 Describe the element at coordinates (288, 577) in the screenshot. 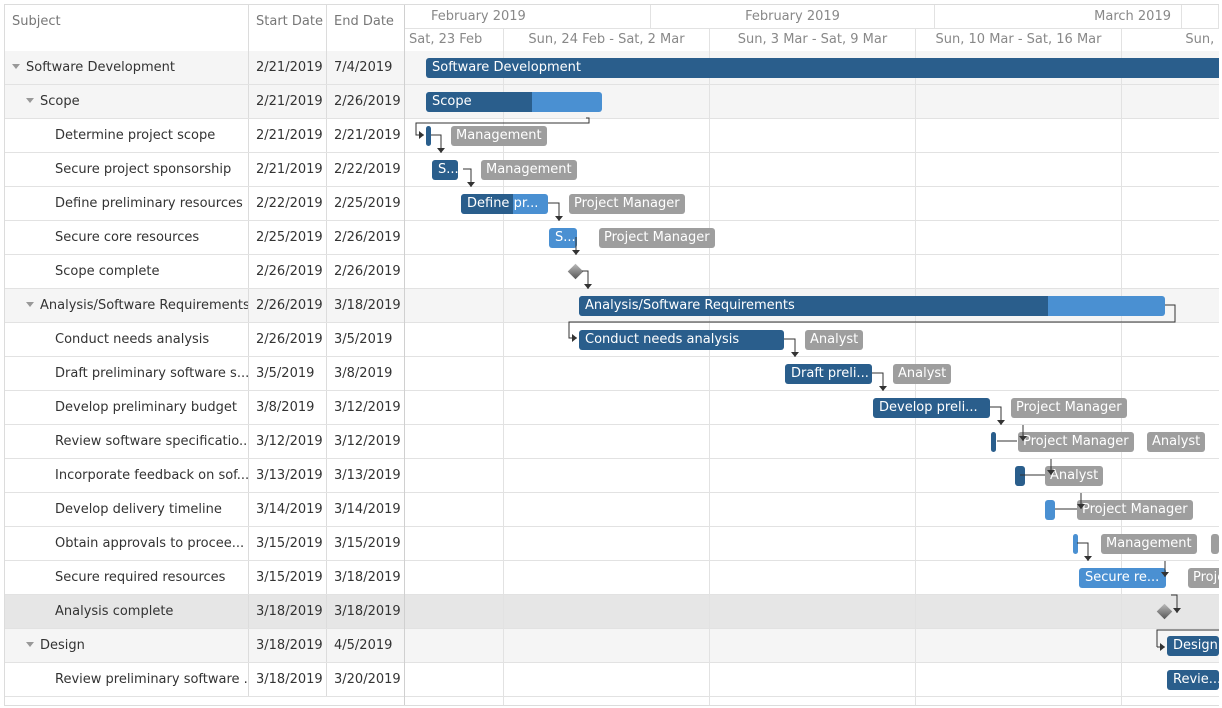

I see `task-start-date: 3/15/2019` at that location.